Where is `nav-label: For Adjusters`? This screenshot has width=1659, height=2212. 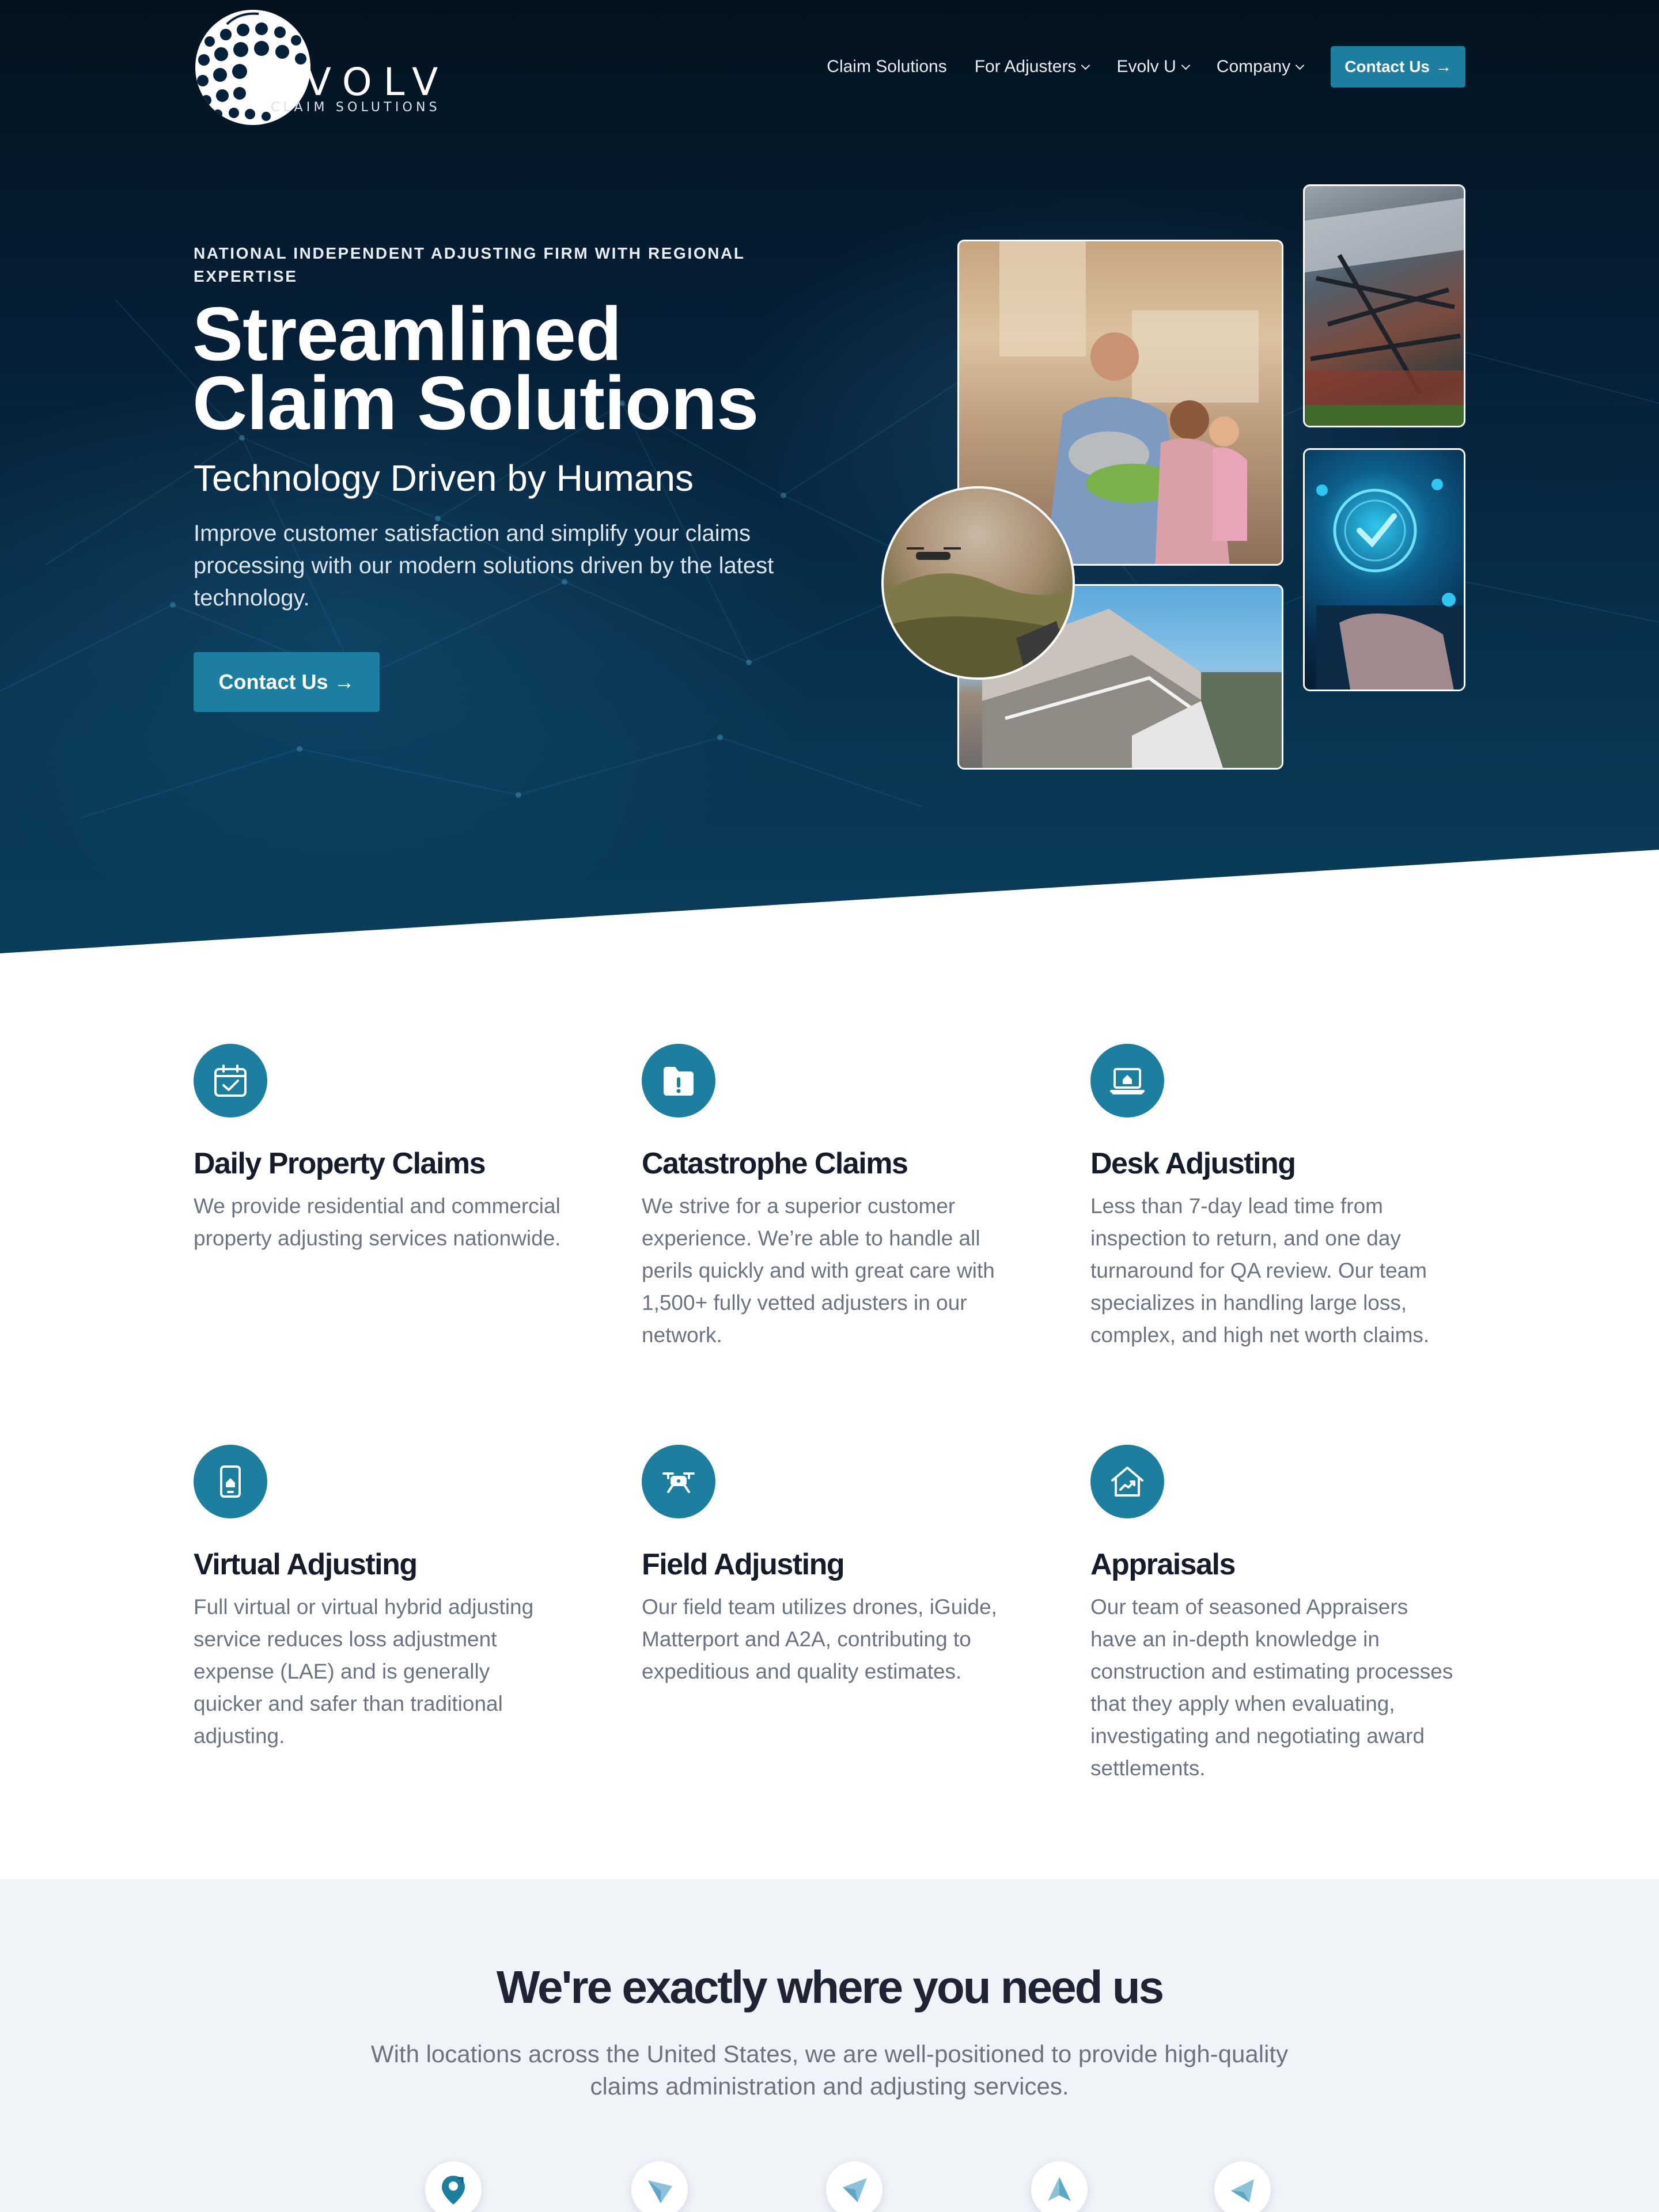
nav-label: For Adjusters is located at coordinates (1025, 66).